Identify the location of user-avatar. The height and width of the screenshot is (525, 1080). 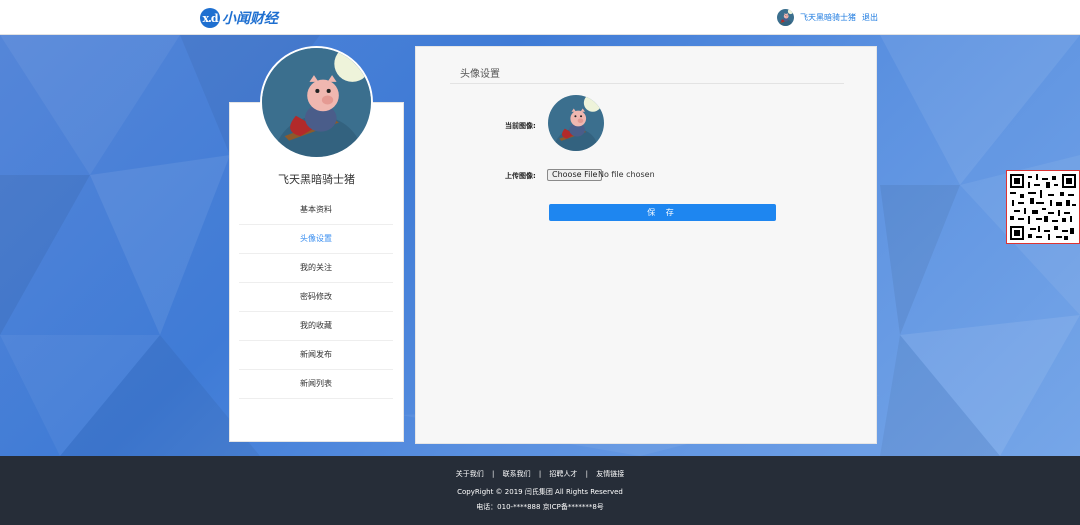
(785, 17).